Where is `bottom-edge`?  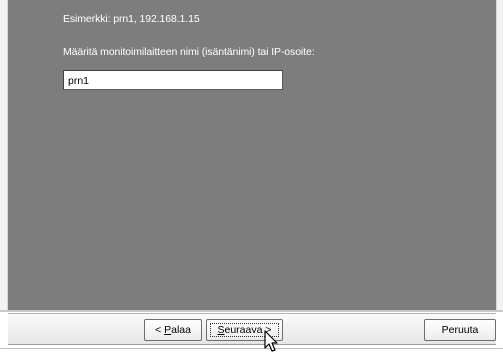 bottom-edge is located at coordinates (251, 350).